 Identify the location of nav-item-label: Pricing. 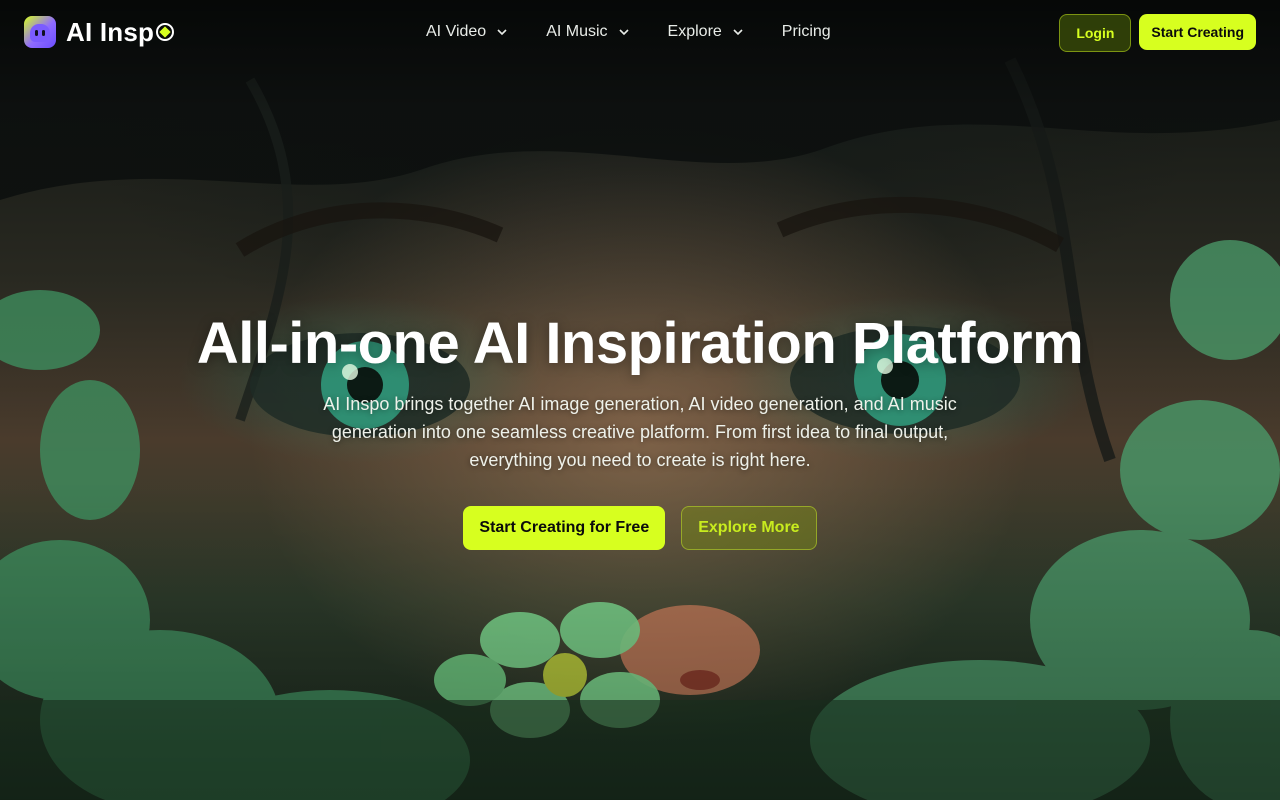
(806, 31).